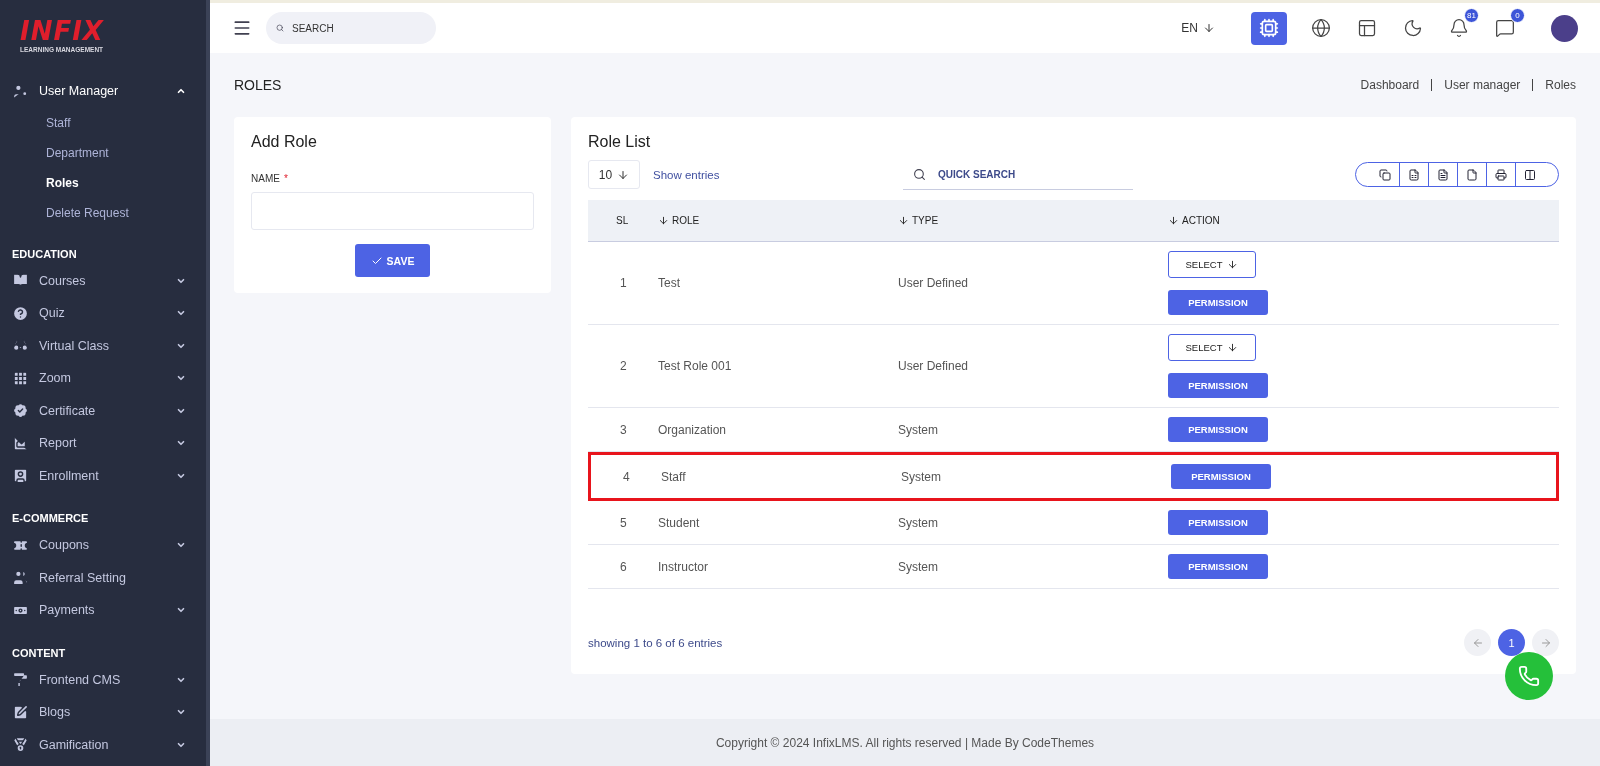 The image size is (1600, 766). I want to click on section-heading: EDUCATION, so click(44, 253).